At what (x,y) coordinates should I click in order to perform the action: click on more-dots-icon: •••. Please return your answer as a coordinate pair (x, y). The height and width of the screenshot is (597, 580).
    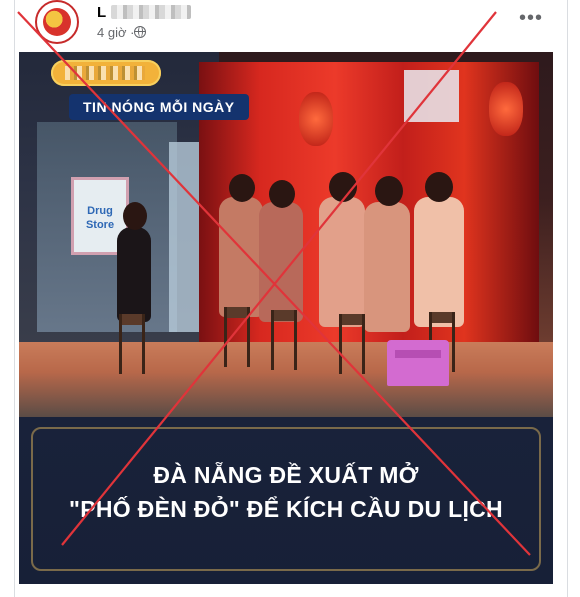
    Looking at the image, I should click on (531, 18).